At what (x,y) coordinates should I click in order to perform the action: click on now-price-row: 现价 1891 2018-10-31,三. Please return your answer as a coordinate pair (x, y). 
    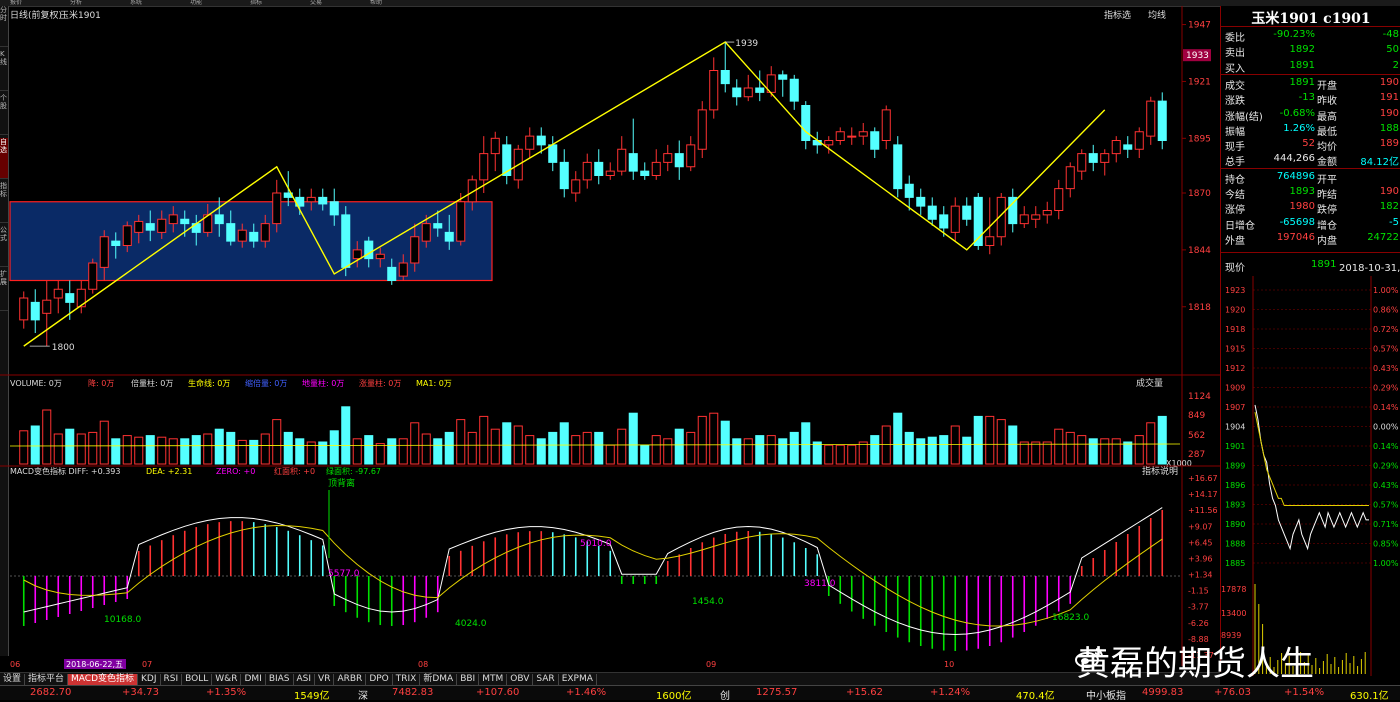
    Looking at the image, I should click on (1310, 266).